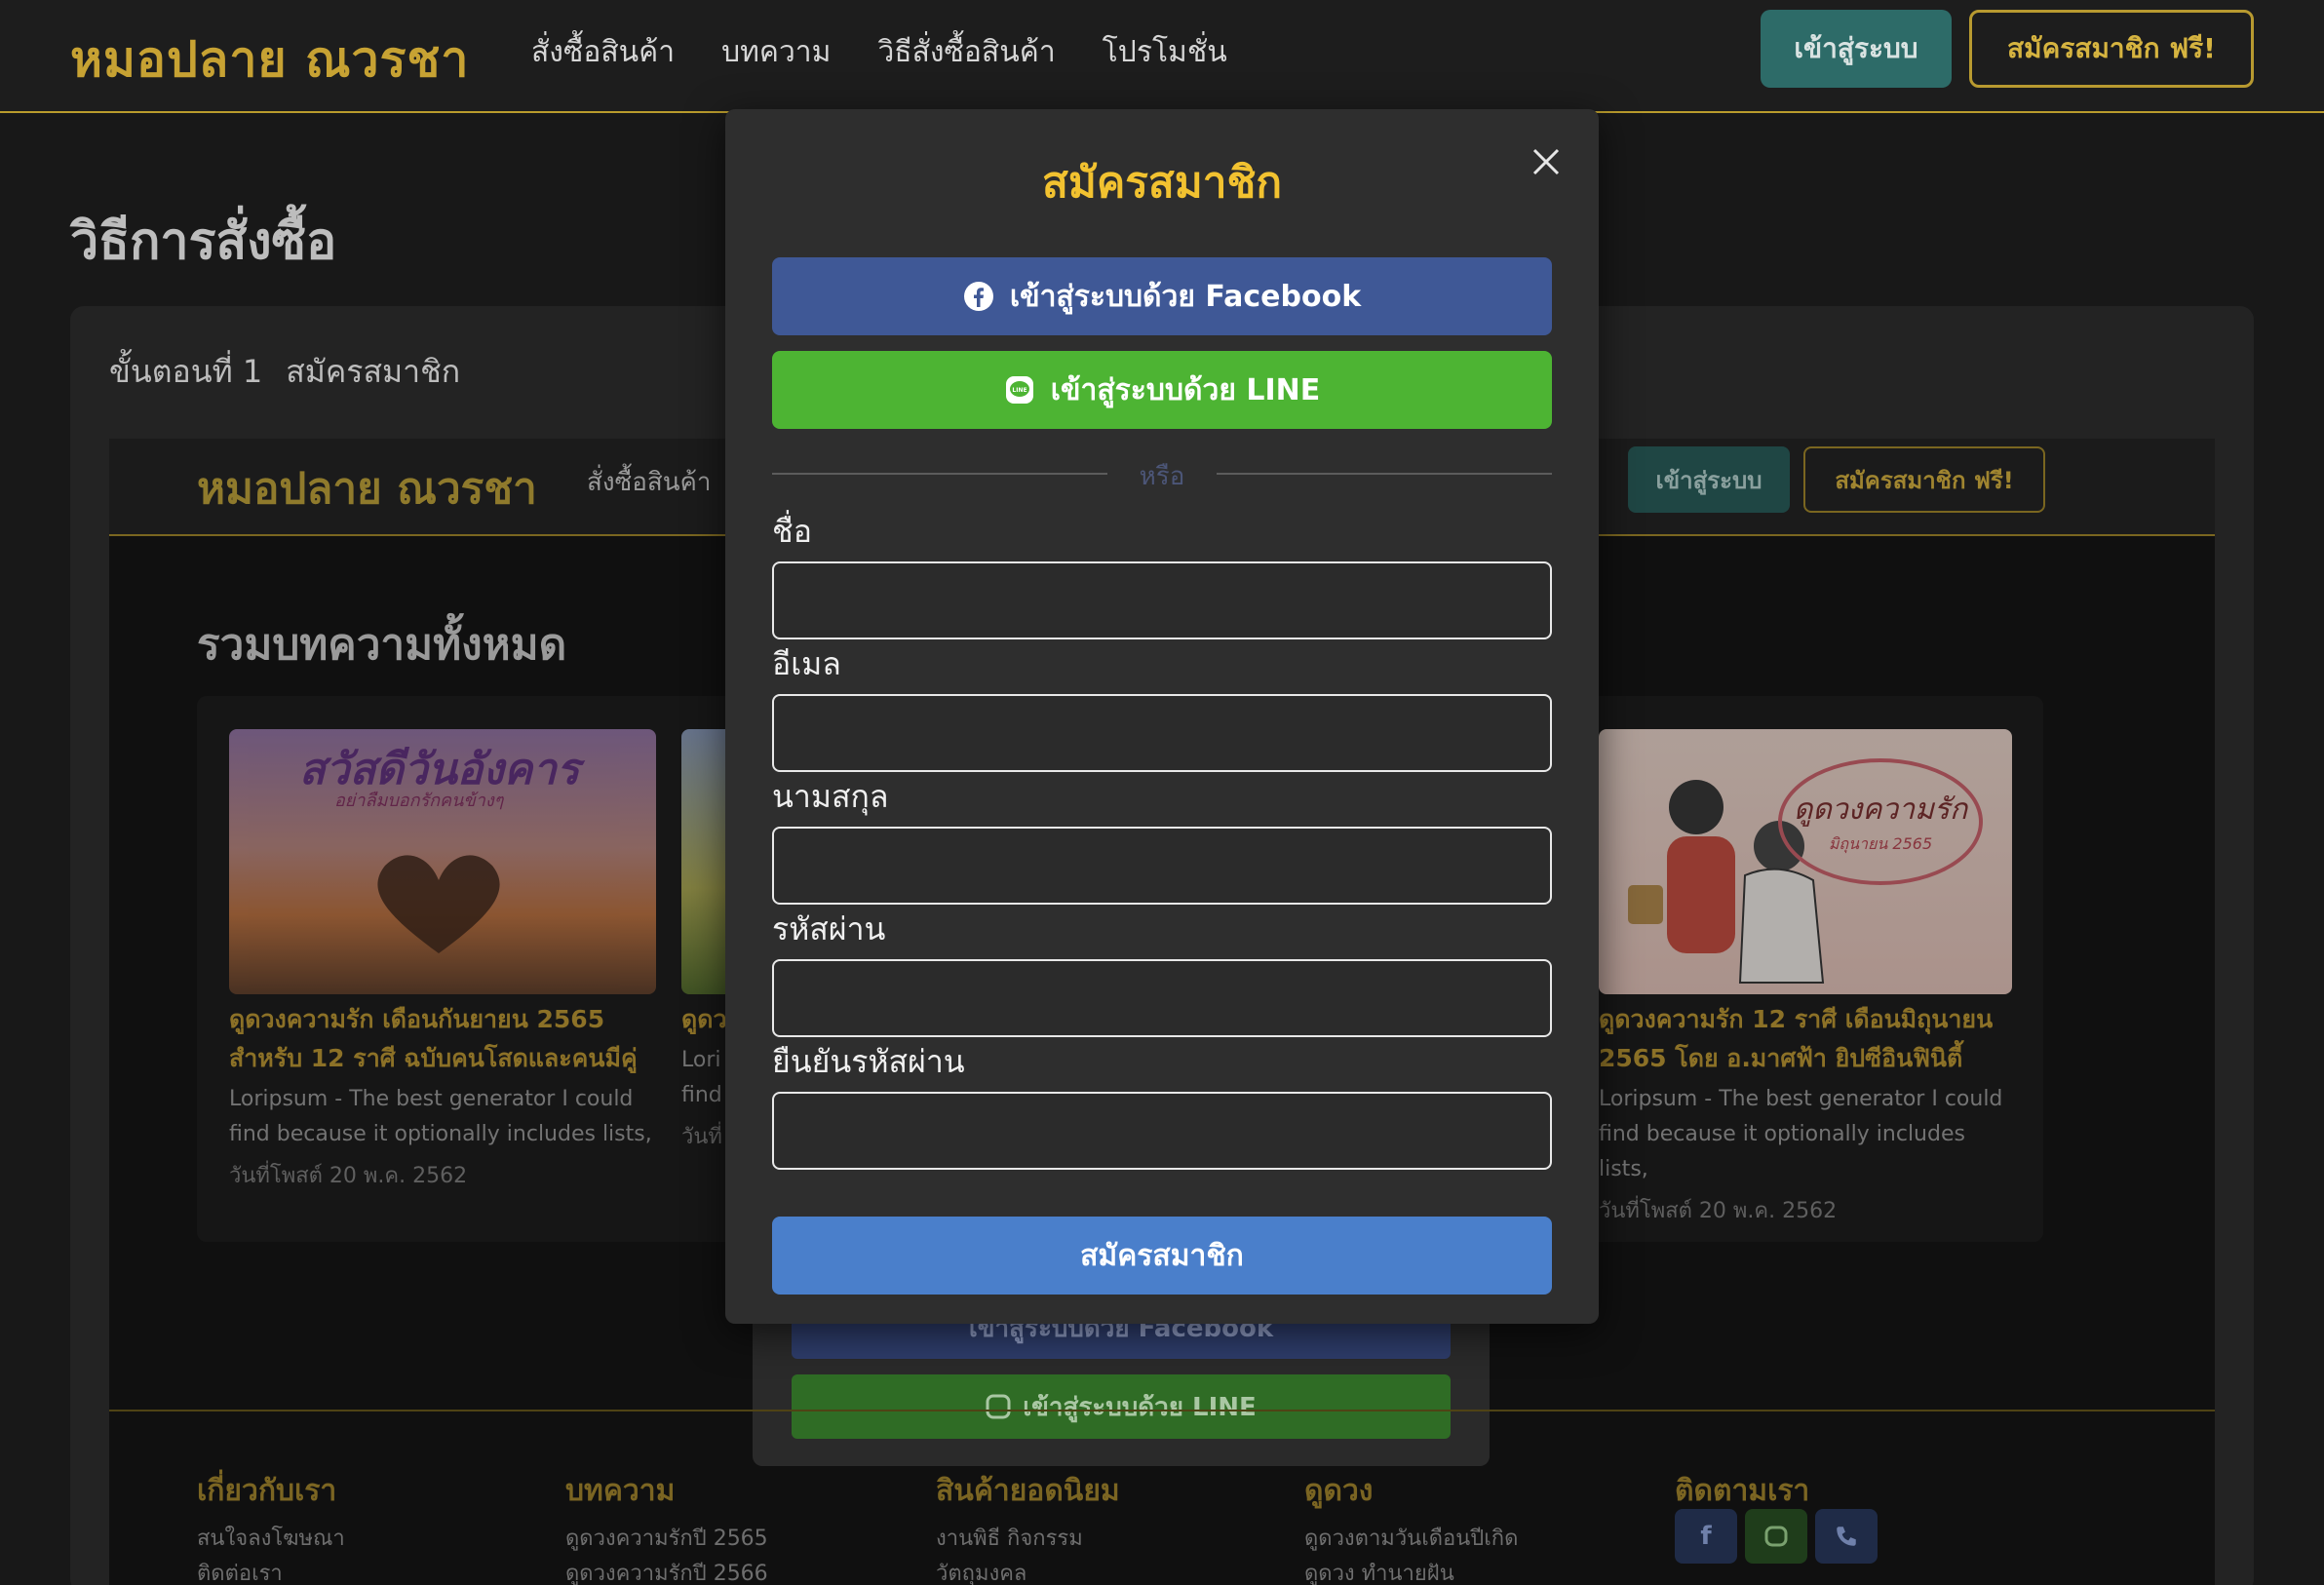 This screenshot has width=2324, height=1585. What do you see at coordinates (649, 483) in the screenshot?
I see `screenshot-nav-item: สั่งซื้อสินค้า` at bounding box center [649, 483].